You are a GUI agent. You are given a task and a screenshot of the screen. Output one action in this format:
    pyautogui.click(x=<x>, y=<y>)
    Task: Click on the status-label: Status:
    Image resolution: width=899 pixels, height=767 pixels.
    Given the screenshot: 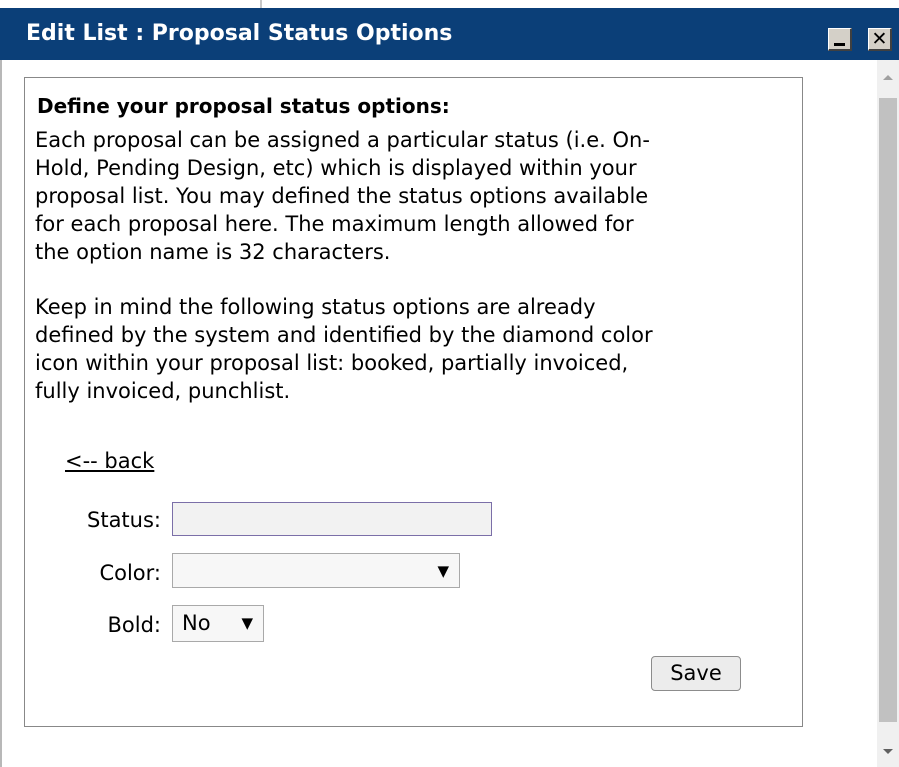 What is the action you would take?
    pyautogui.click(x=124, y=520)
    